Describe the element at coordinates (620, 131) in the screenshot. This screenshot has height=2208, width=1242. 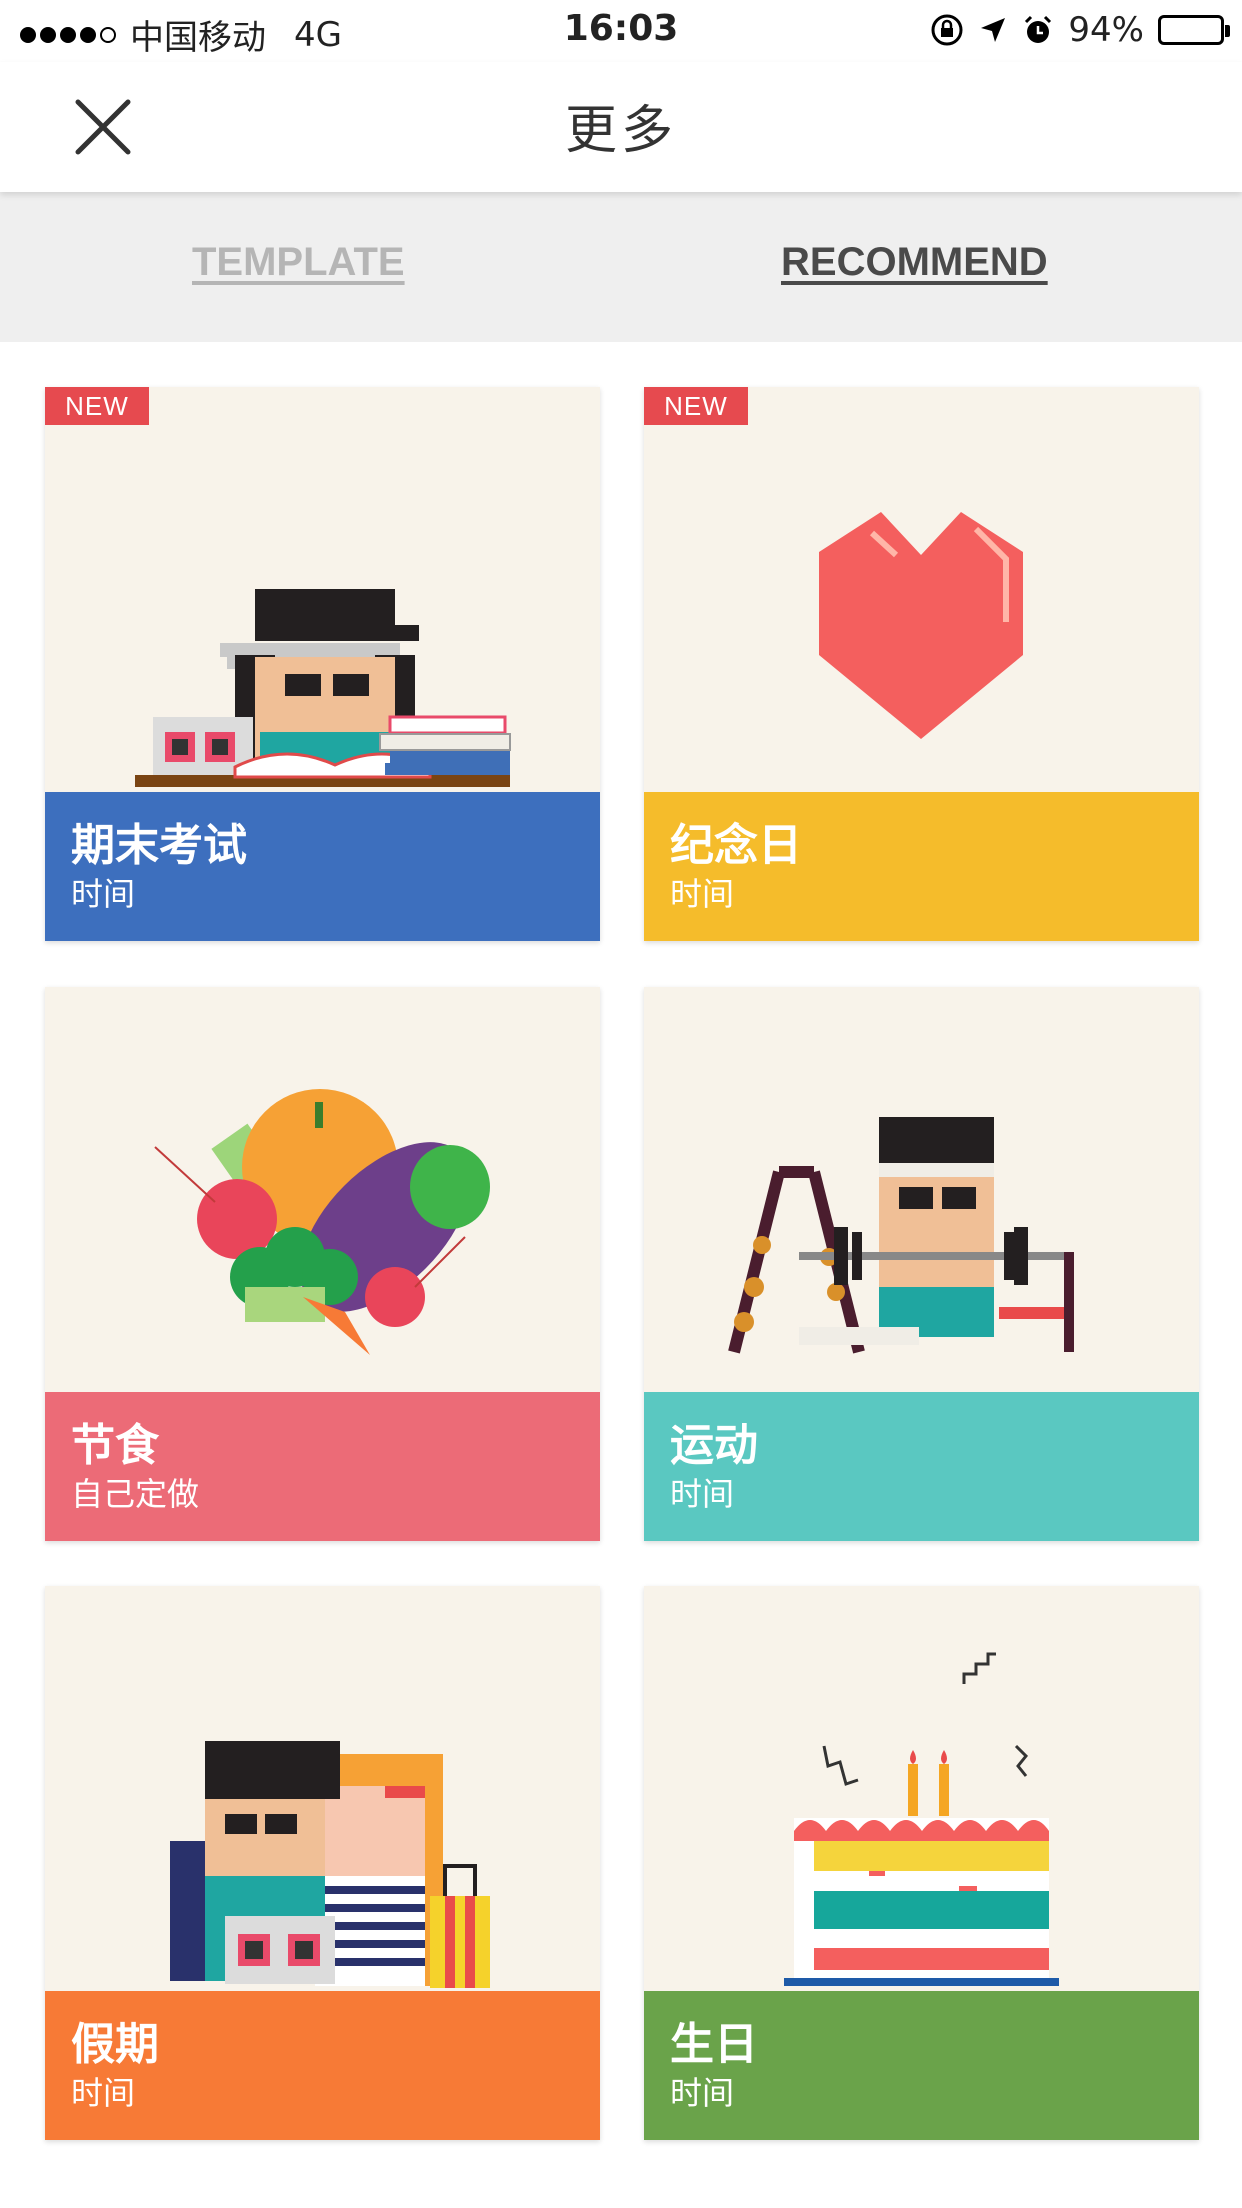
I see `page-title: 更多` at that location.